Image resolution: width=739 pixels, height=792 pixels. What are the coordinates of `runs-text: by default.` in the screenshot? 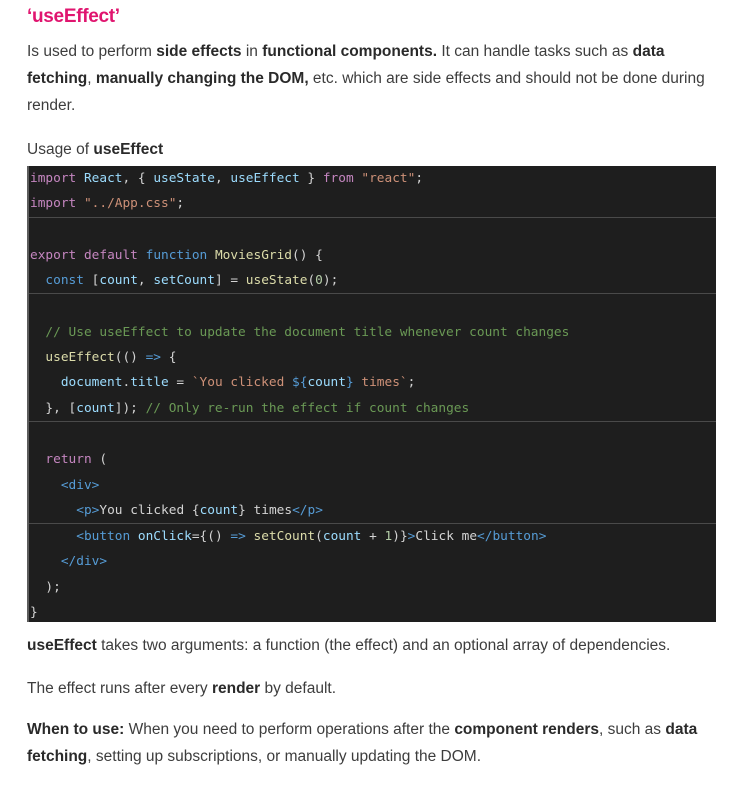 It's located at (298, 688).